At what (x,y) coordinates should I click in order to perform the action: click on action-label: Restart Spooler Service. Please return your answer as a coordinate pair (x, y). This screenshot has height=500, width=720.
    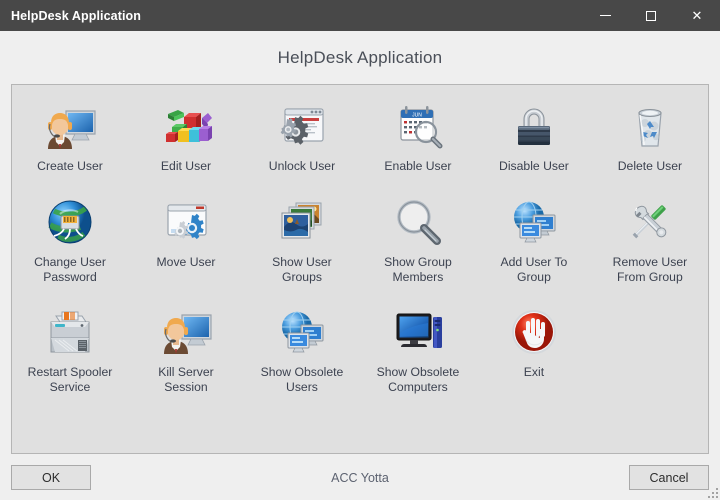
    Looking at the image, I should click on (70, 379).